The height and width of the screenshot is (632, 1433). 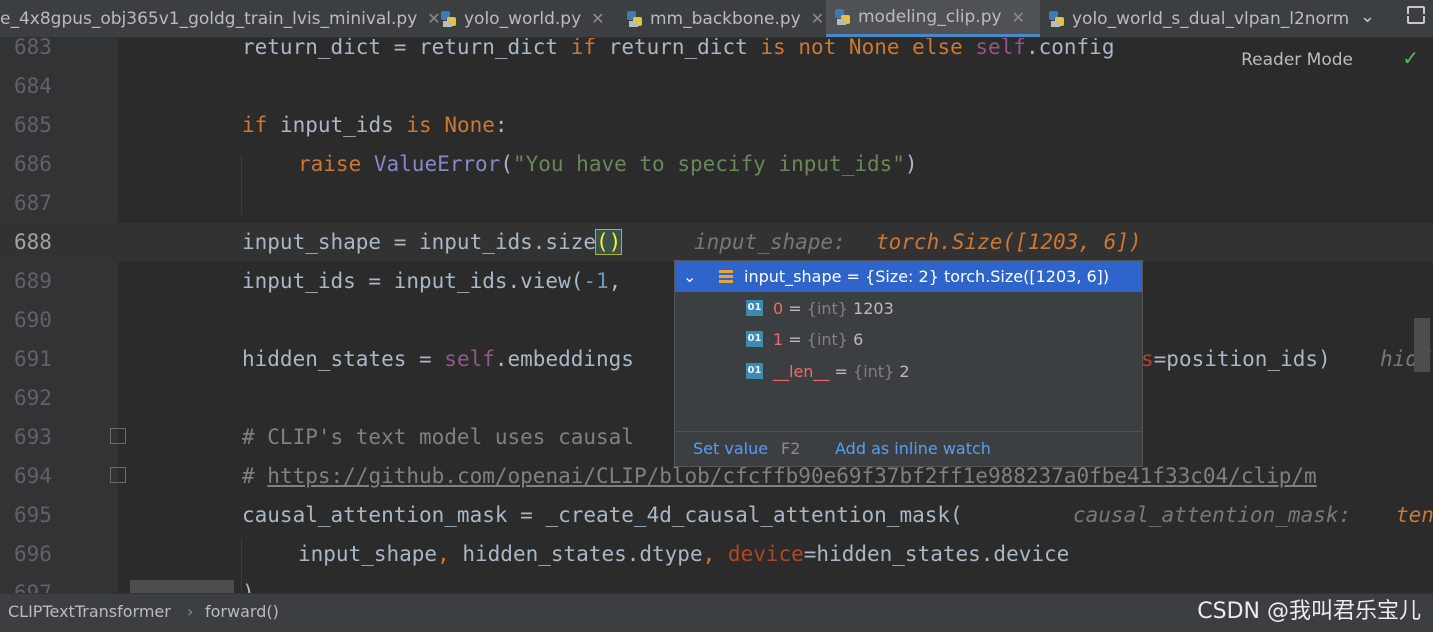 What do you see at coordinates (1309, 611) in the screenshot?
I see `watermark: CSDN @我叫君乐宝儿` at bounding box center [1309, 611].